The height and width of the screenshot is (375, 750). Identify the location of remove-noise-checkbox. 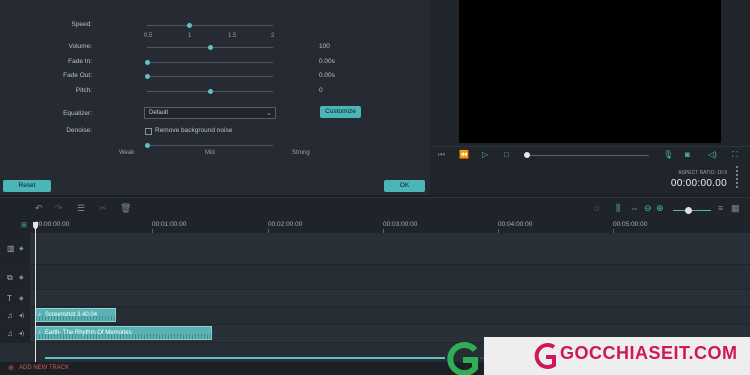
(148, 131).